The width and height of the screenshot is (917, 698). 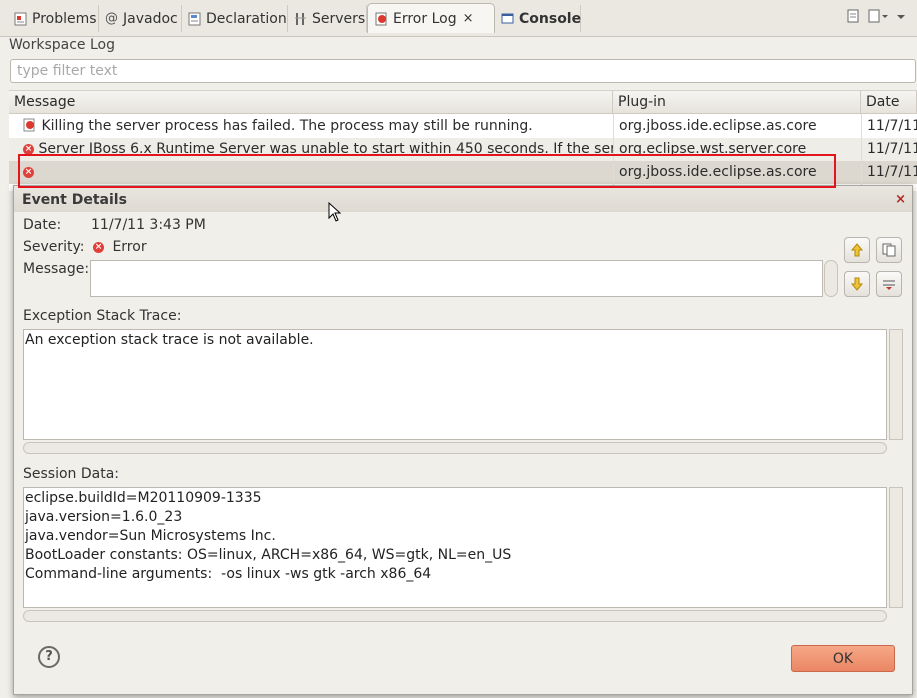 I want to click on declaration-icon, so click(x=194, y=19).